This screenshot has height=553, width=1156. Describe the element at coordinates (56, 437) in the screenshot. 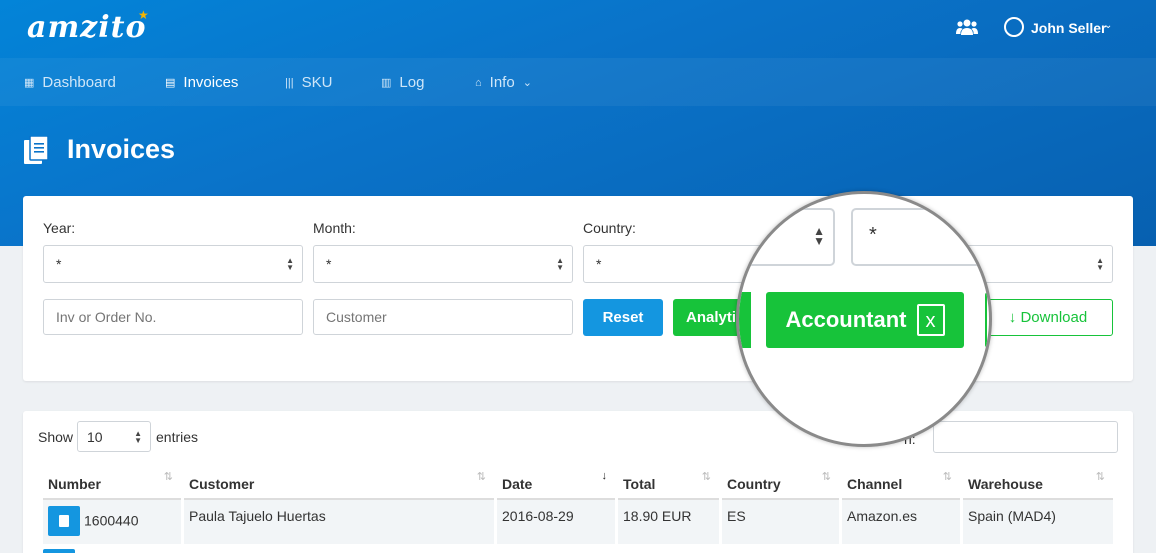

I see `show-label: Show` at that location.